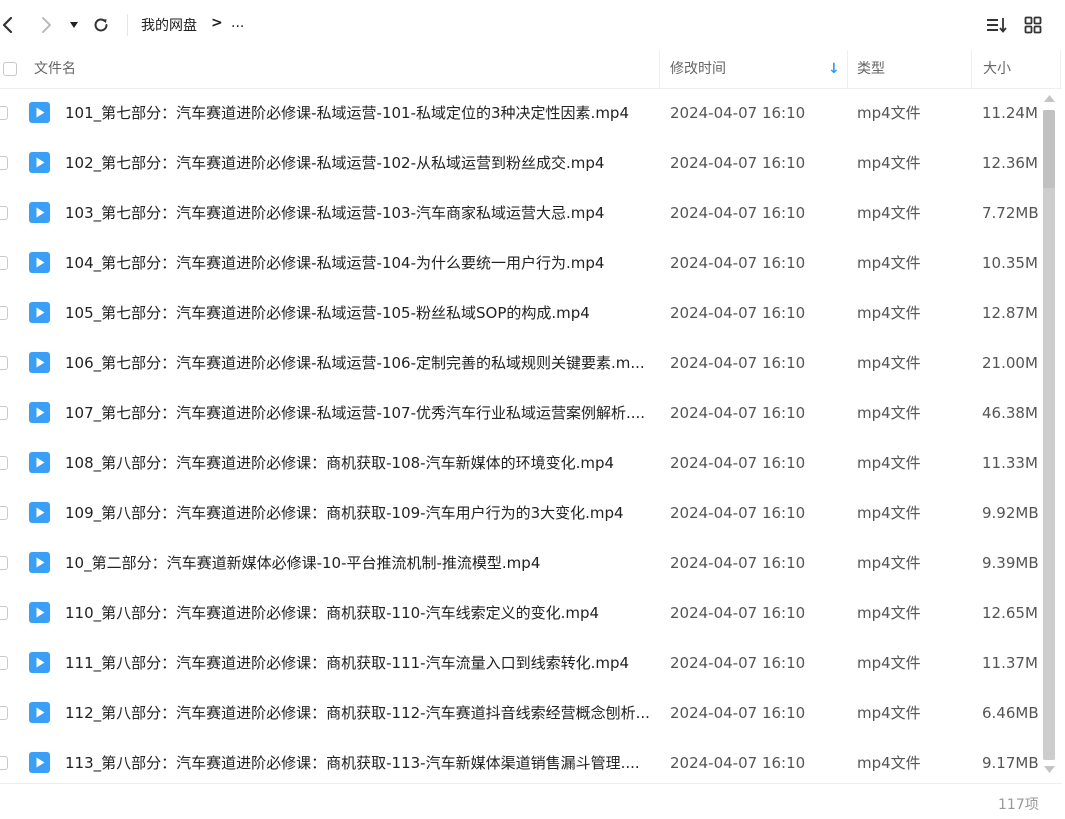 The image size is (1065, 819). Describe the element at coordinates (169, 25) in the screenshot. I see `breadcrumb-root: 我的网盘` at that location.